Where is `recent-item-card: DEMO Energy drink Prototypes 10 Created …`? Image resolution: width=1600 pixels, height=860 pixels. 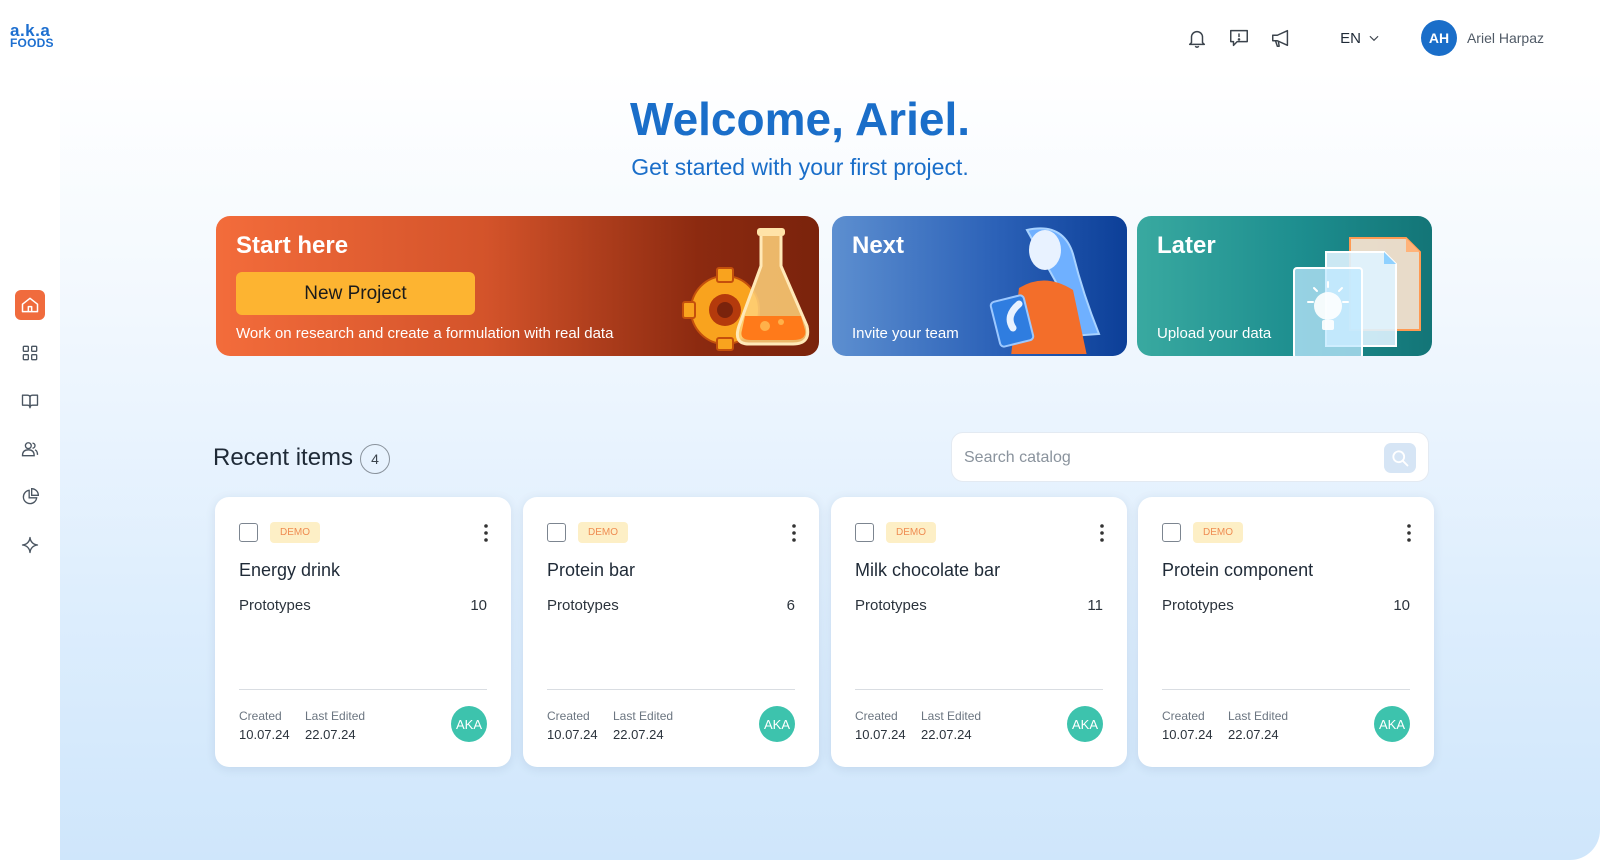 recent-item-card: DEMO Energy drink Prototypes 10 Created … is located at coordinates (363, 632).